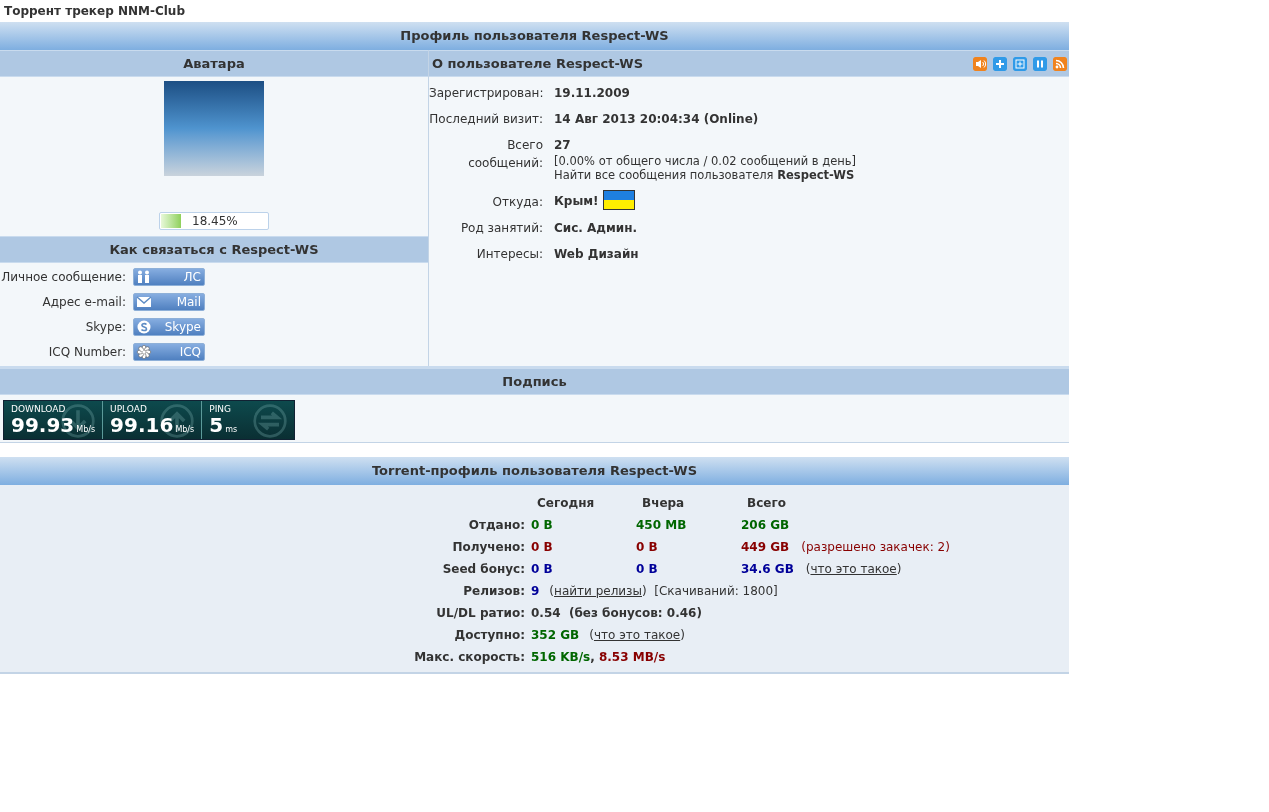 Image resolution: width=1269 pixels, height=812 pixels. Describe the element at coordinates (663, 591) in the screenshot. I see `stat-note: (найти релизы) [Скачиваний: 1800]` at that location.